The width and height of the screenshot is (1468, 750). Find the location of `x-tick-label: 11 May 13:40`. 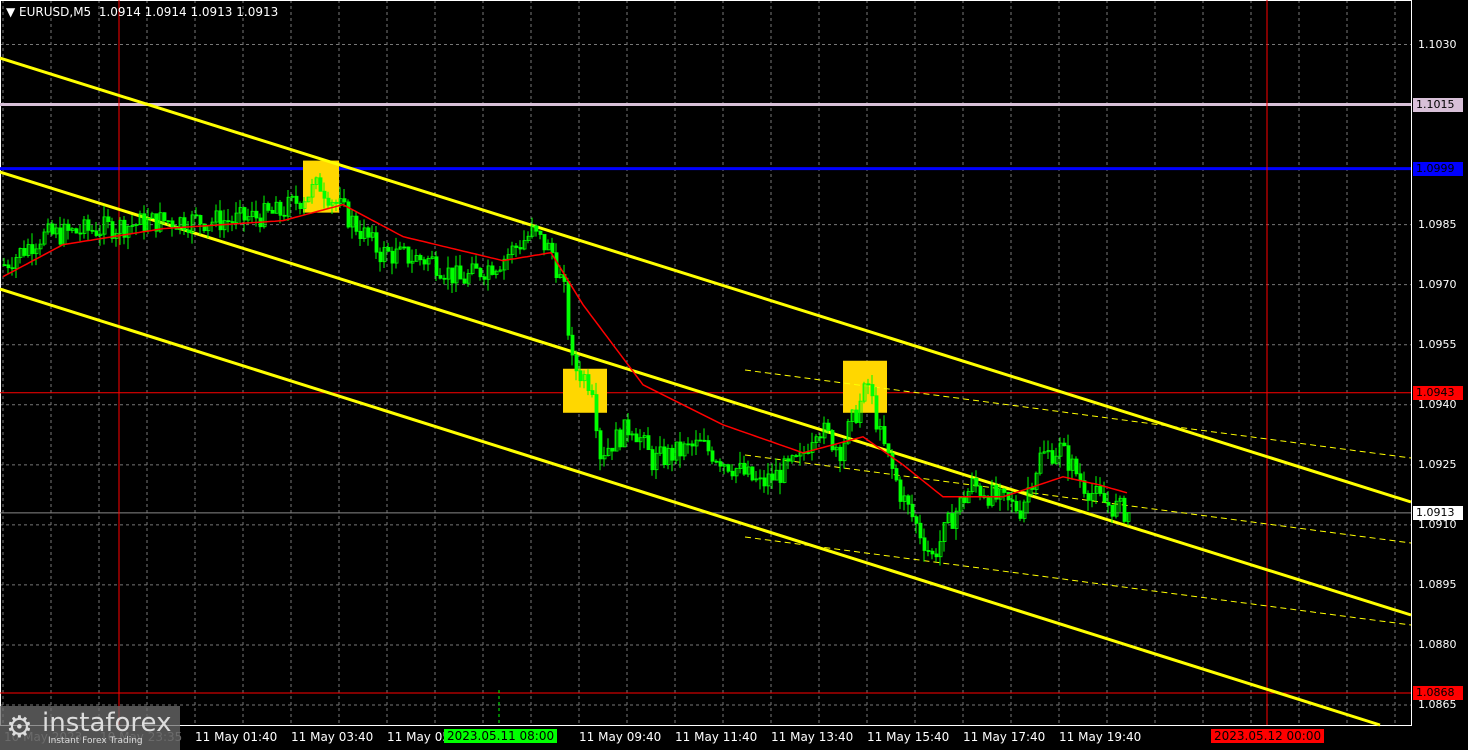

x-tick-label: 11 May 13:40 is located at coordinates (812, 737).